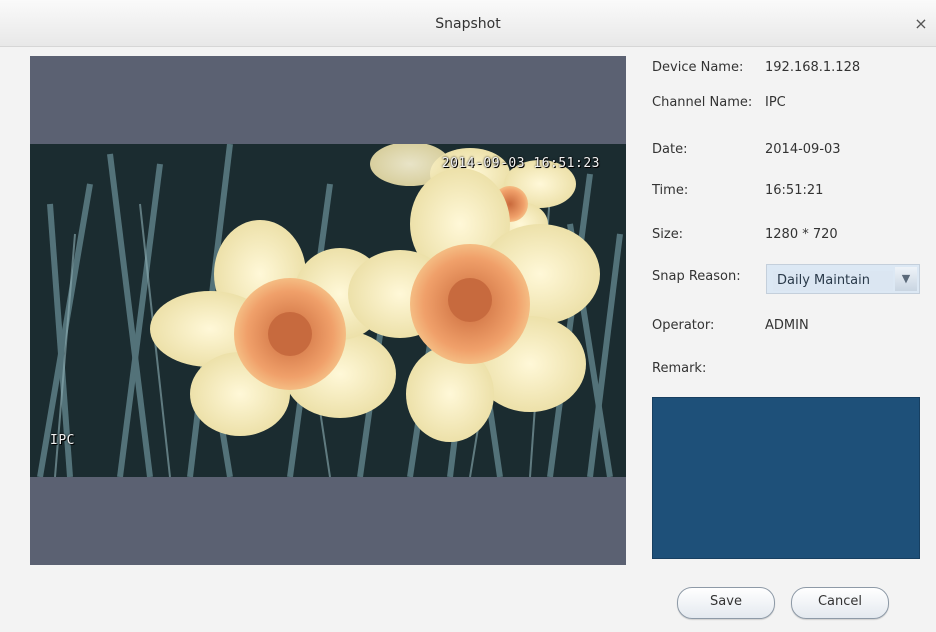 The width and height of the screenshot is (936, 632). I want to click on device-name-value: 192.168.1.128, so click(813, 67).